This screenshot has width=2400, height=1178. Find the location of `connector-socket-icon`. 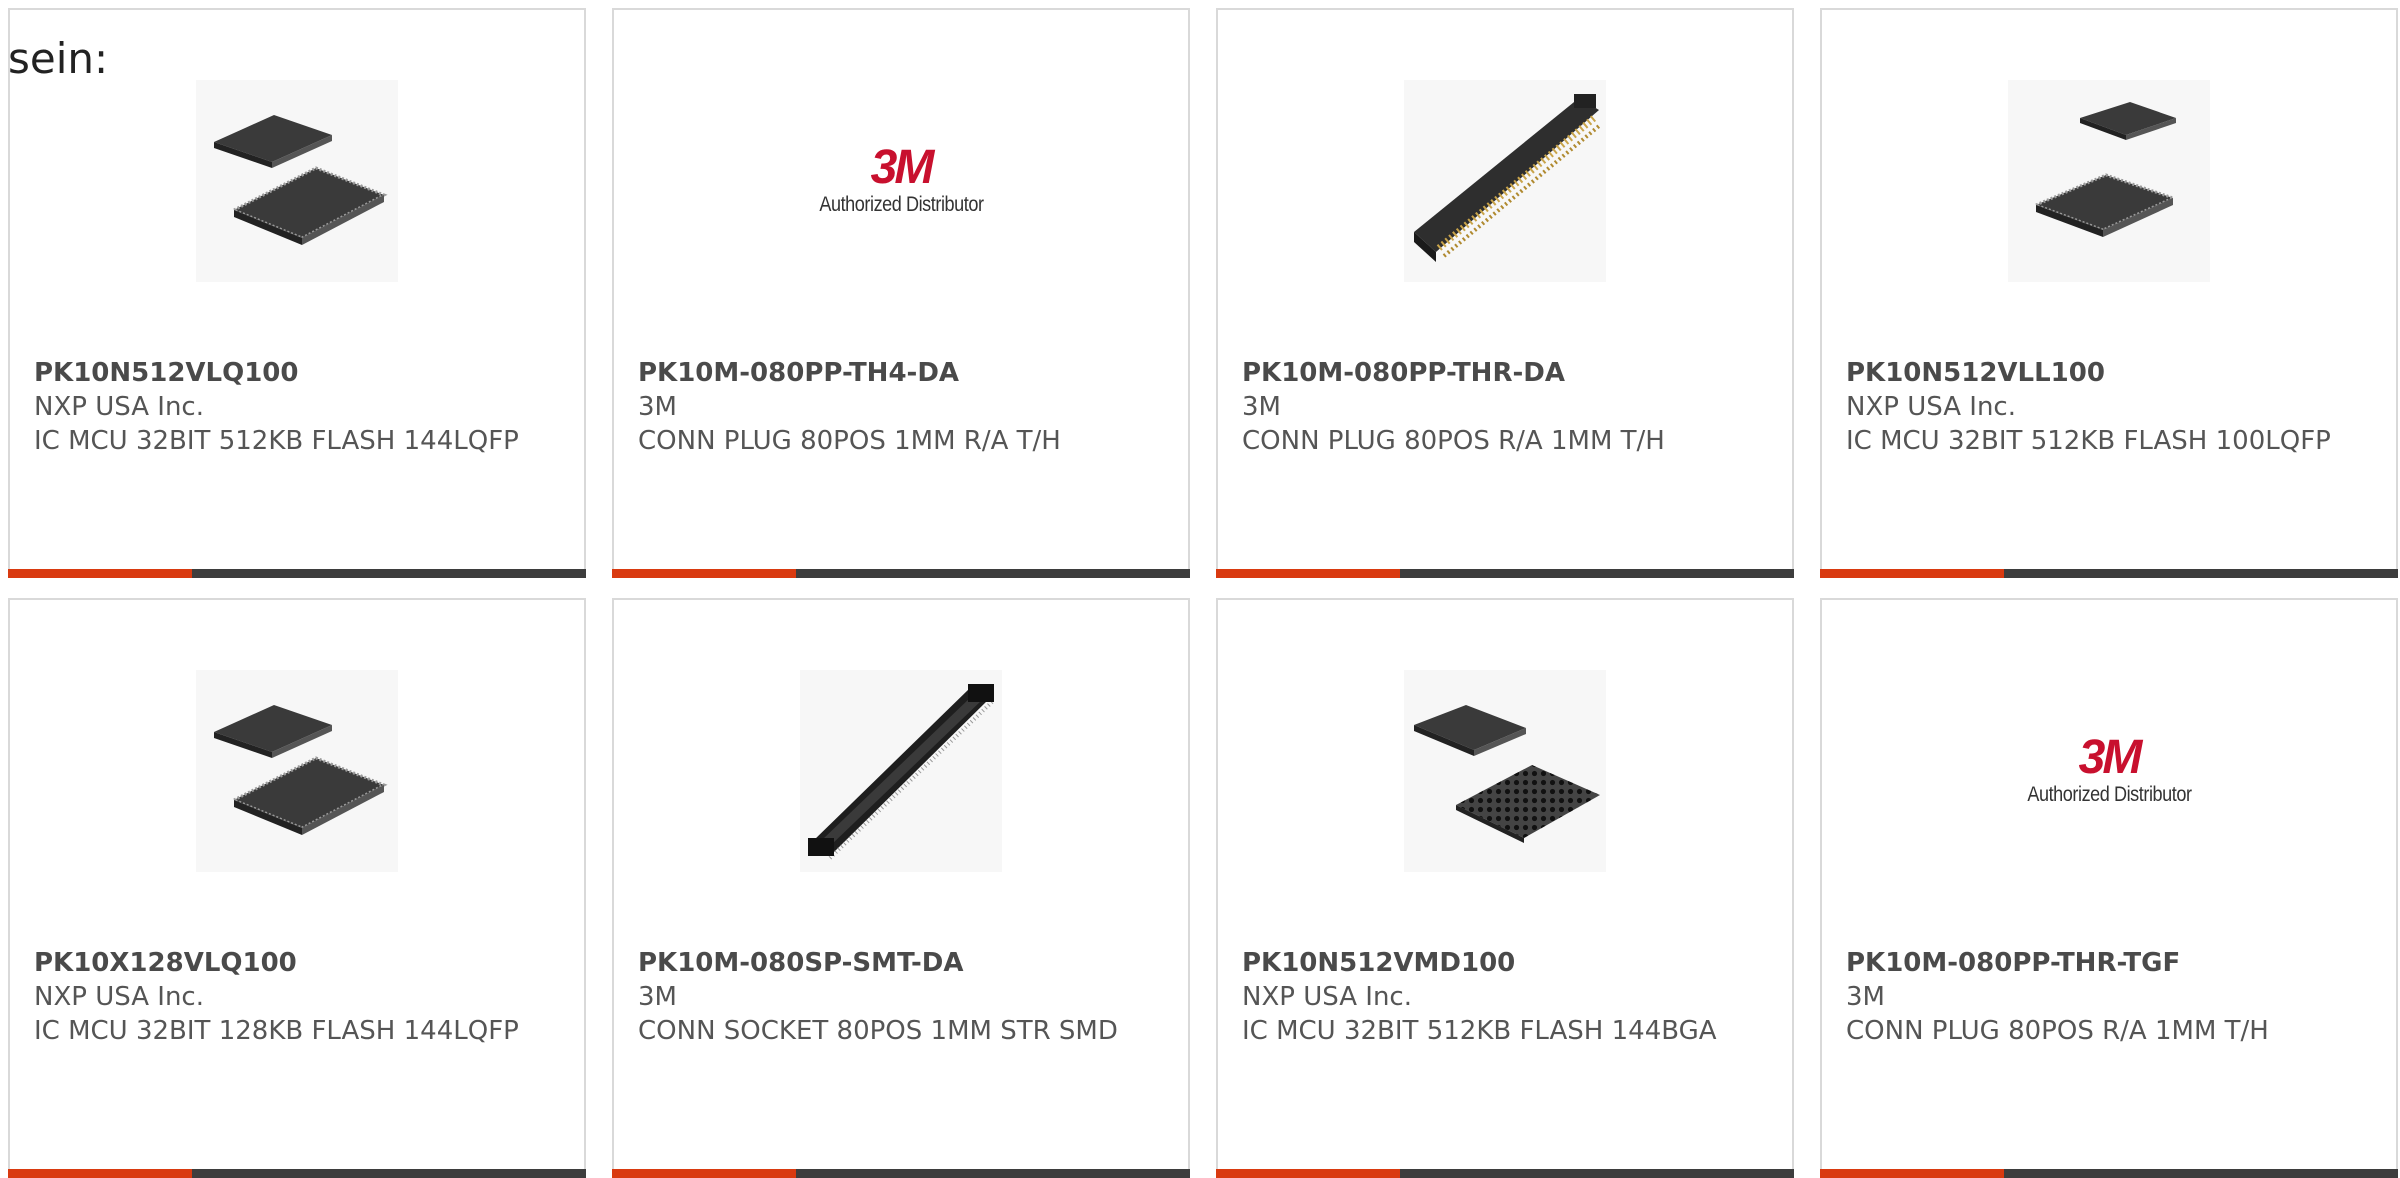

connector-socket-icon is located at coordinates (901, 771).